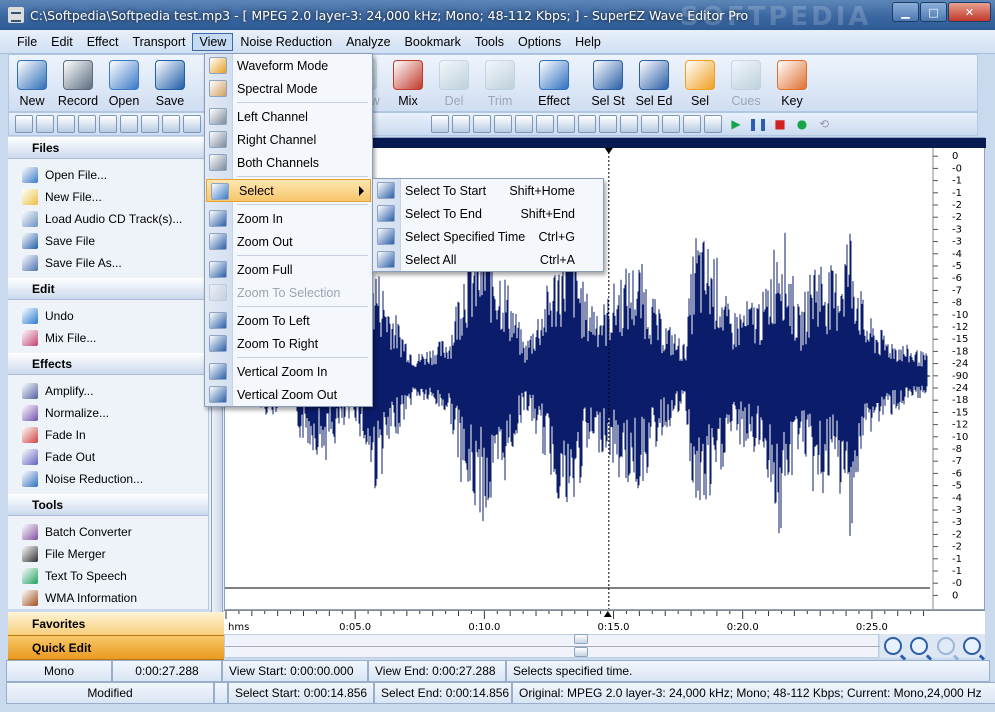  Describe the element at coordinates (116, 289) in the screenshot. I see `section-edit: Edit⌃` at that location.